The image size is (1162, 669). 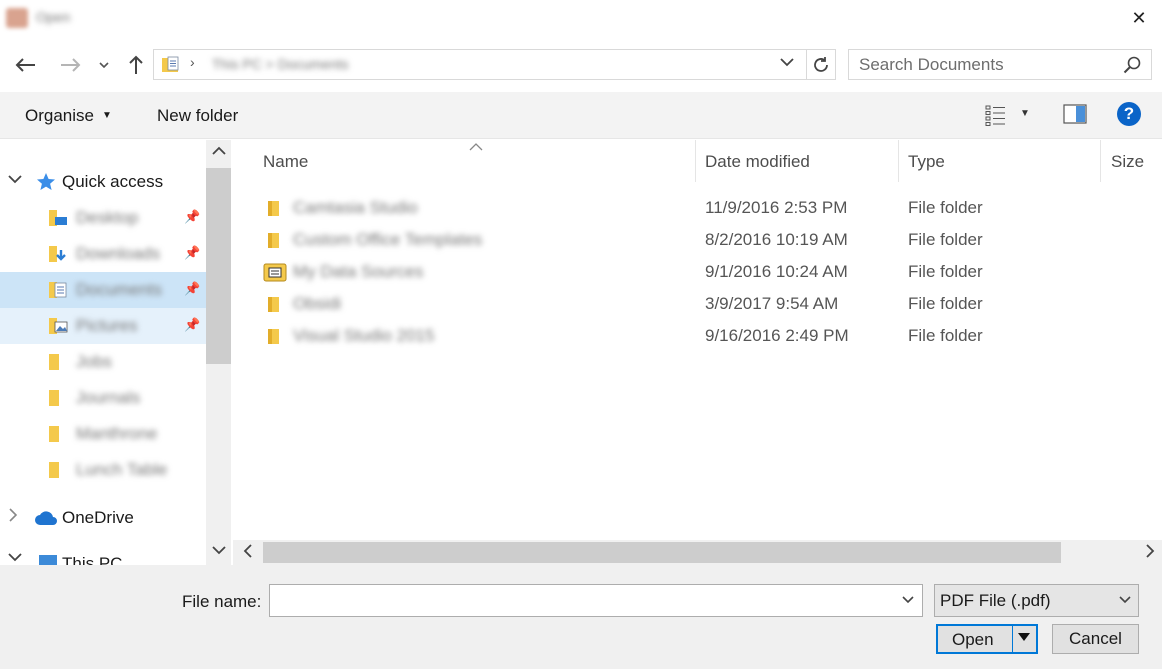 What do you see at coordinates (364, 335) in the screenshot?
I see `file-name: Visual Studio 2015` at bounding box center [364, 335].